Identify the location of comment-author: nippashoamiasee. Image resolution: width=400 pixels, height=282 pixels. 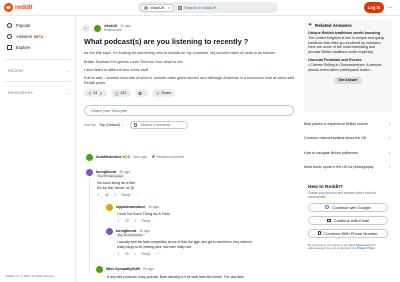
(130, 207).